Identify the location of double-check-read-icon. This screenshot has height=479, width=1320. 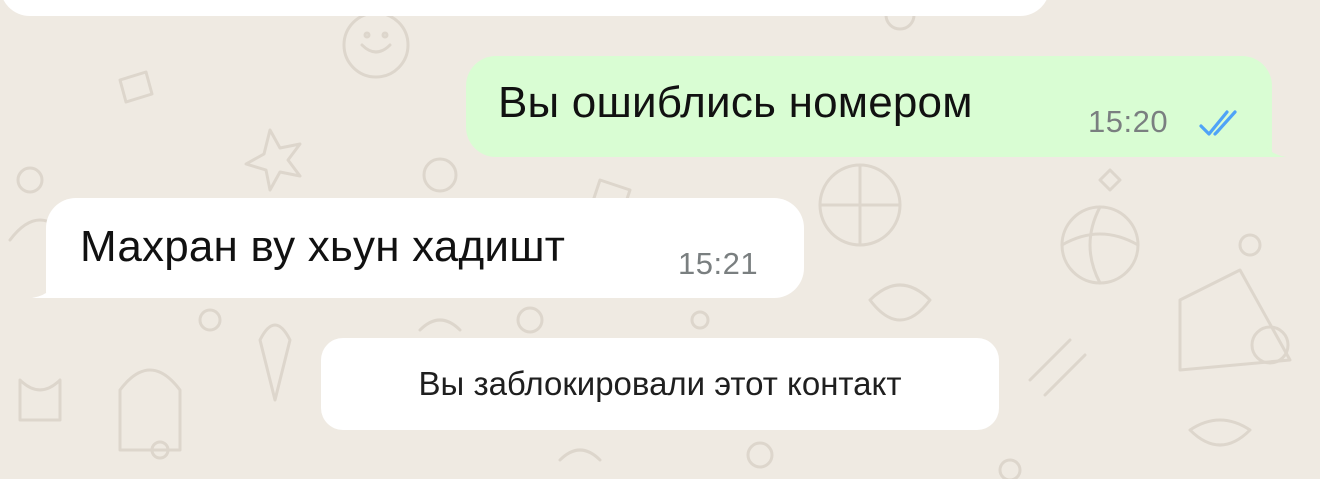
(1218, 123).